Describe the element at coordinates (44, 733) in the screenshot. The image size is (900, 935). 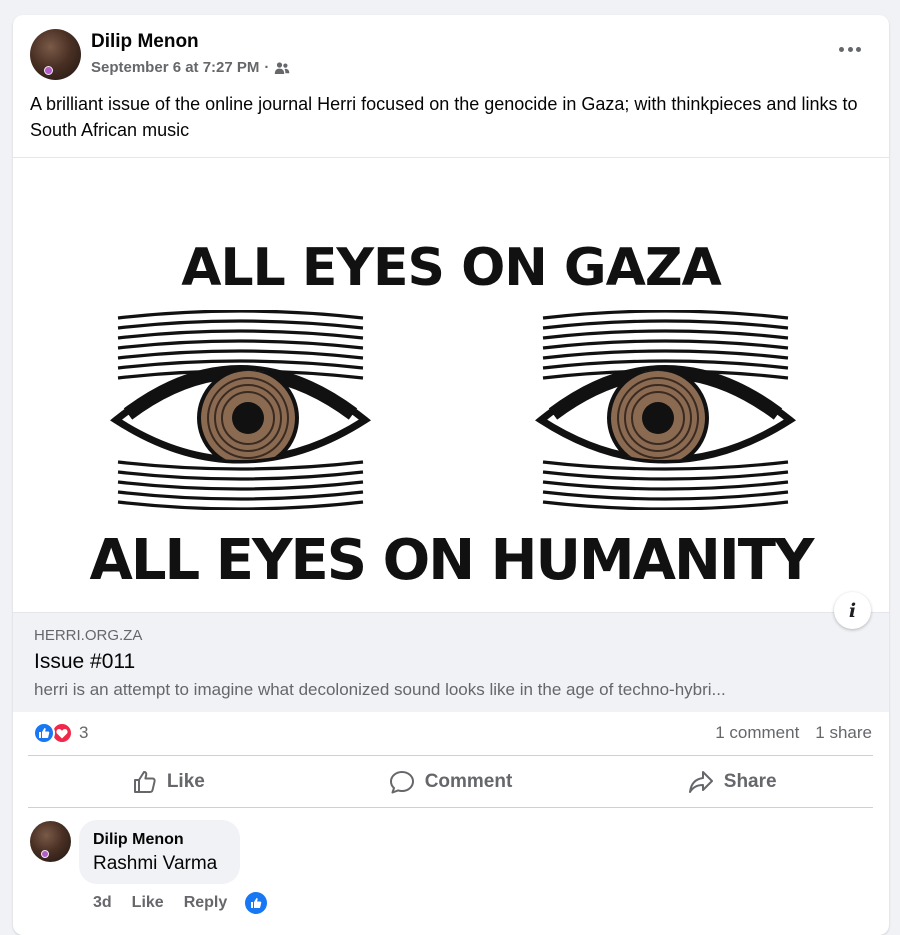
I see `like-reaction-icon` at that location.